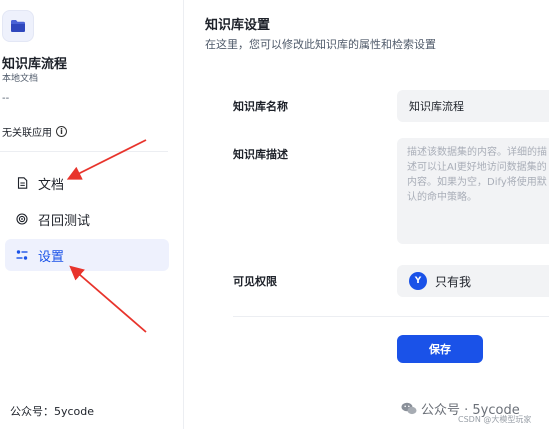 The width and height of the screenshot is (549, 429). What do you see at coordinates (260, 106) in the screenshot?
I see `name-label: 知识库名称` at bounding box center [260, 106].